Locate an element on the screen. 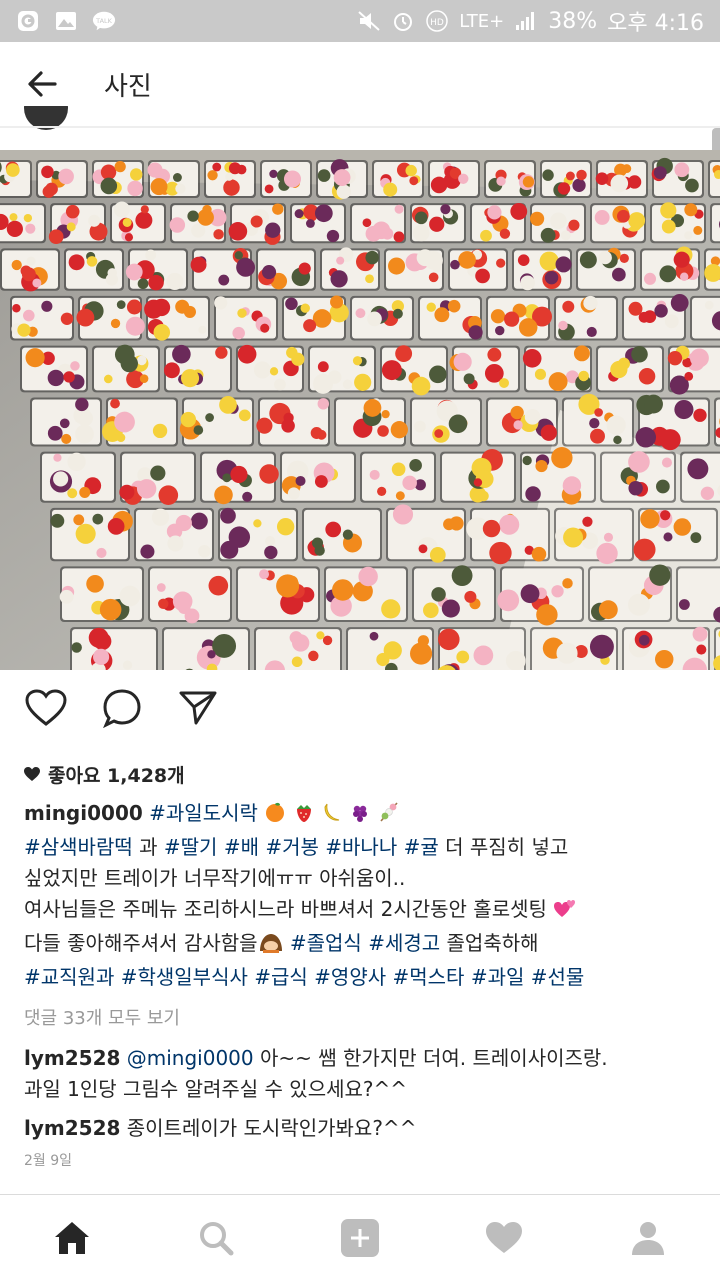 Image resolution: width=720 pixels, height=1280 pixels. hashtag: #귤 is located at coordinates (421, 847).